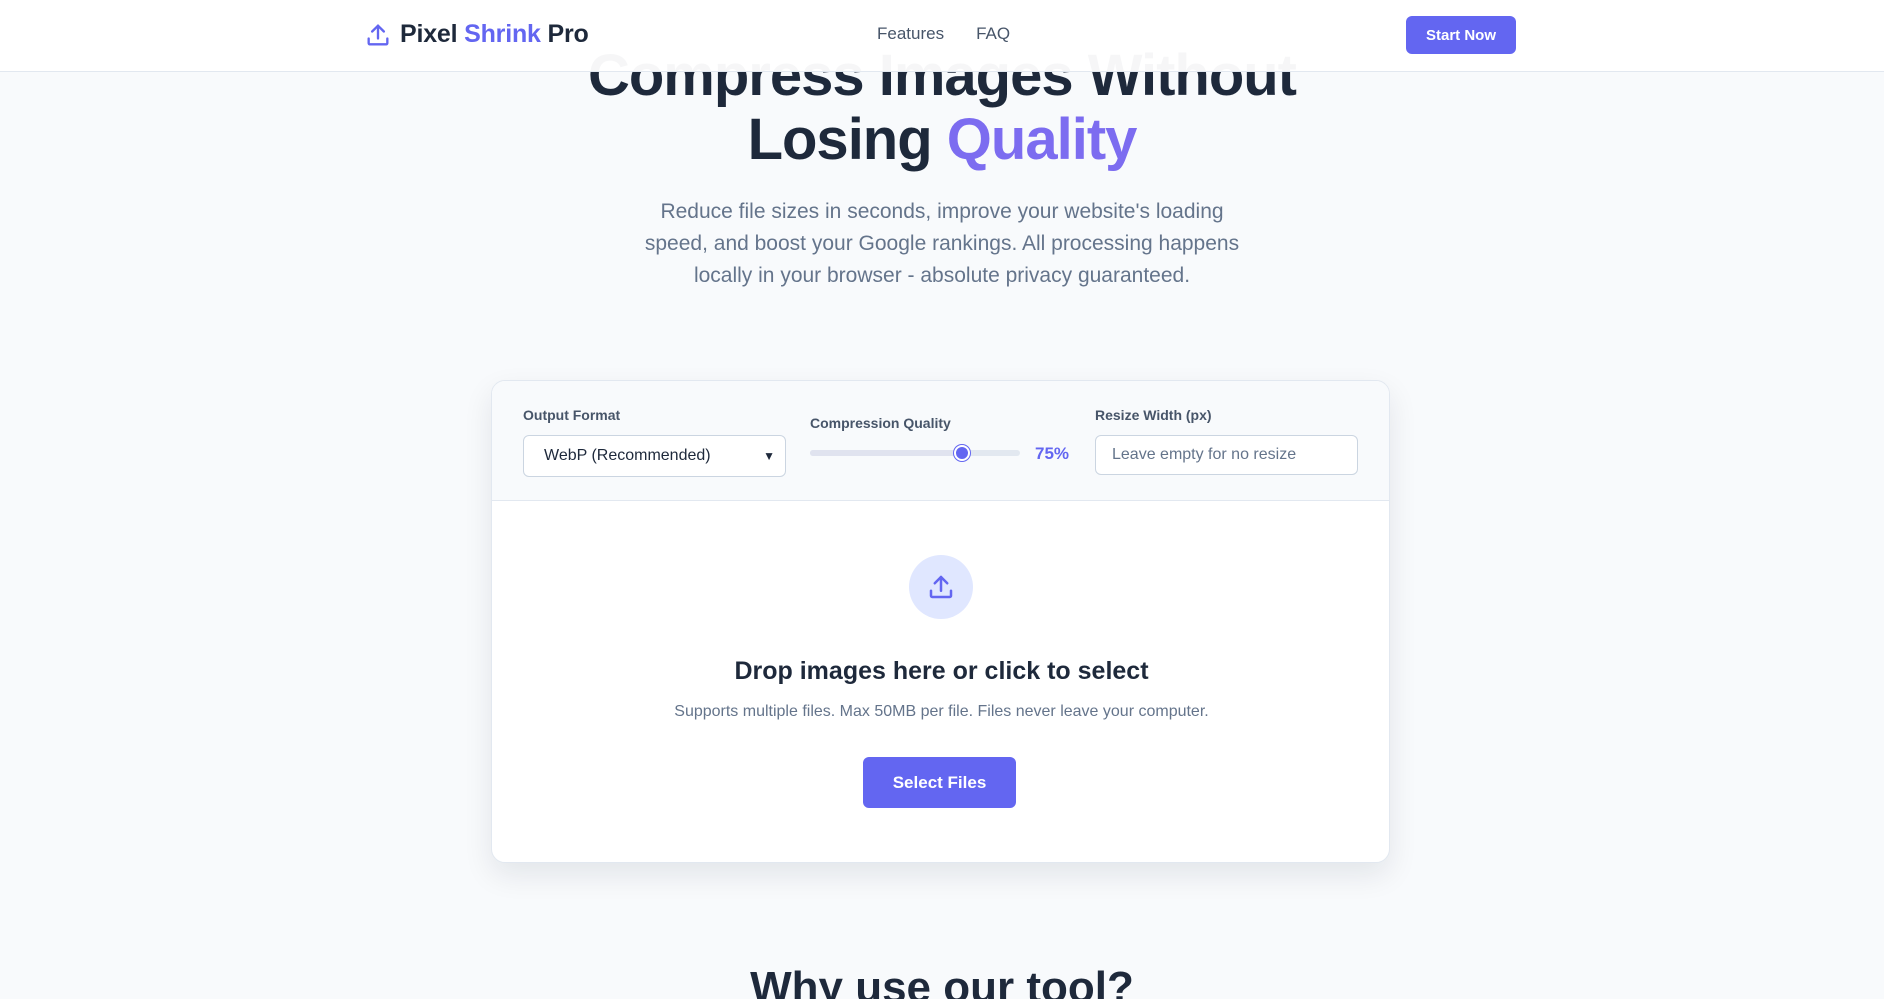 Image resolution: width=1884 pixels, height=999 pixels. I want to click on upload-icon-circle, so click(941, 587).